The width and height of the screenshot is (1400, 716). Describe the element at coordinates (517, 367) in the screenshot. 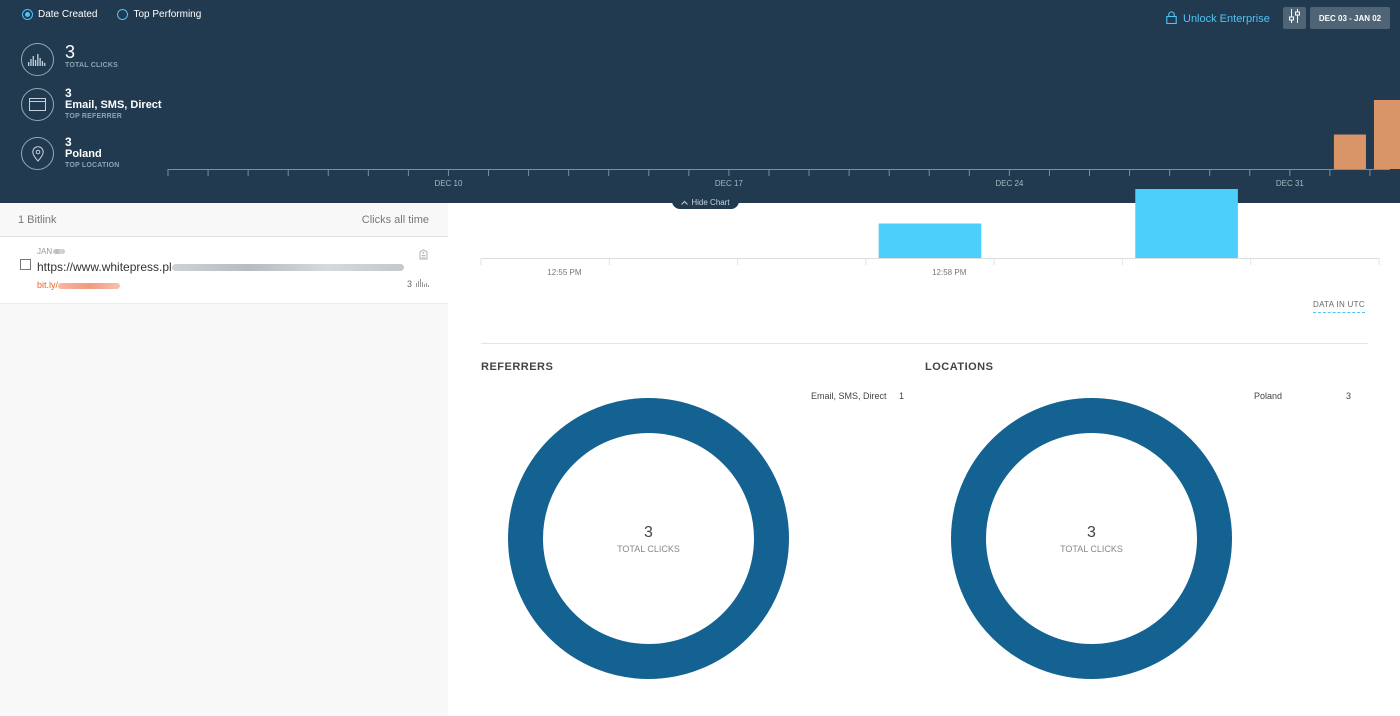

I see `referrers-title: REFERRERS` at that location.